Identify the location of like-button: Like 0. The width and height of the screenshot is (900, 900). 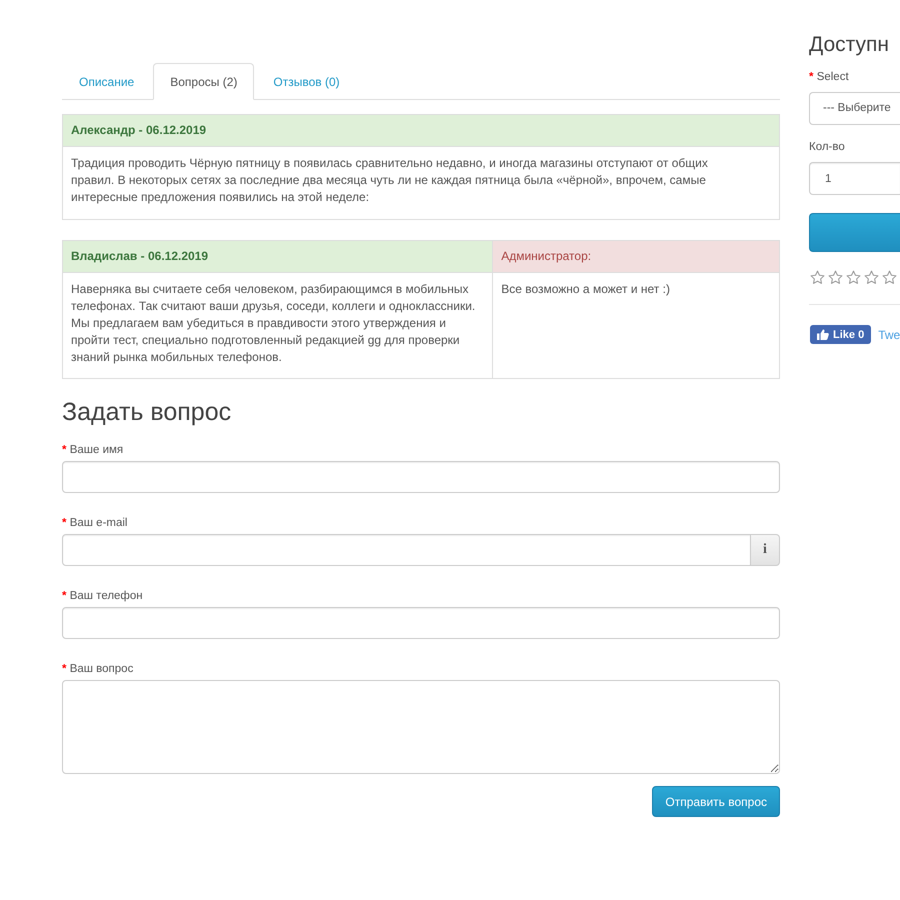
(841, 334).